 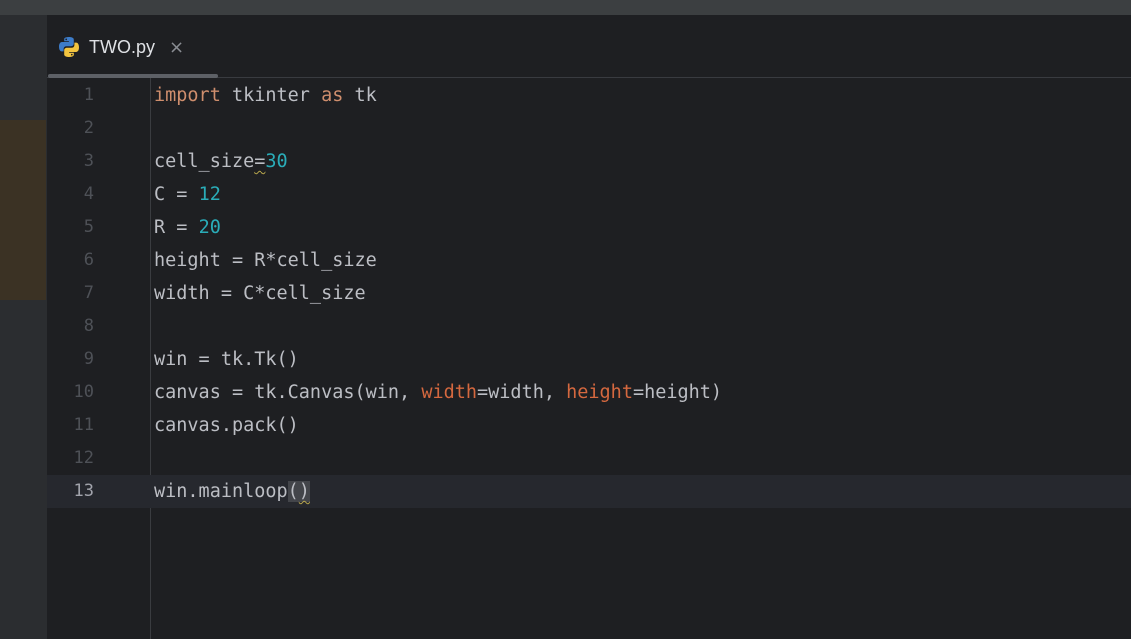 I want to click on code-line: 8, so click(x=589, y=326).